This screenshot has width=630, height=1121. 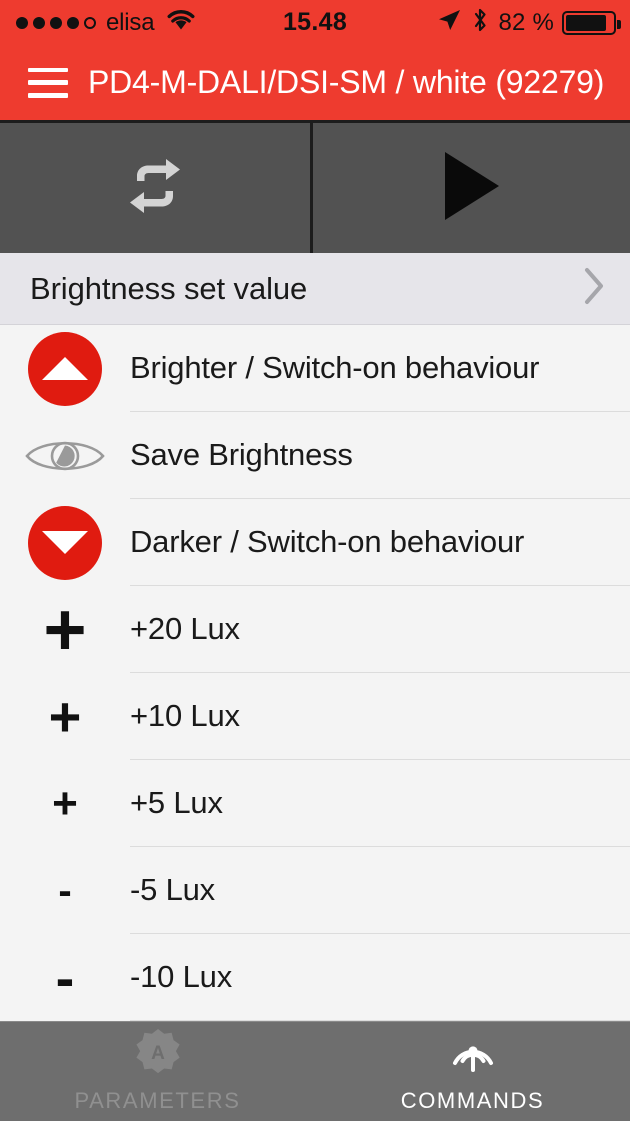 I want to click on tab-label: COMMANDS, so click(x=472, y=1100).